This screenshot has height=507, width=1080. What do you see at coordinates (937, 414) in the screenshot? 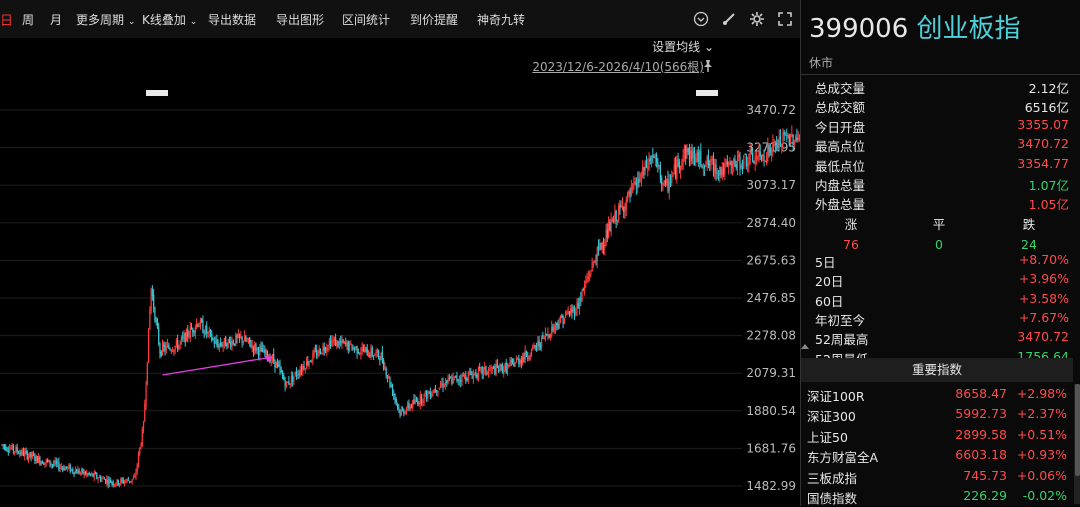
I see `major-index-row: 深证300 5992.73 +2.37%` at bounding box center [937, 414].